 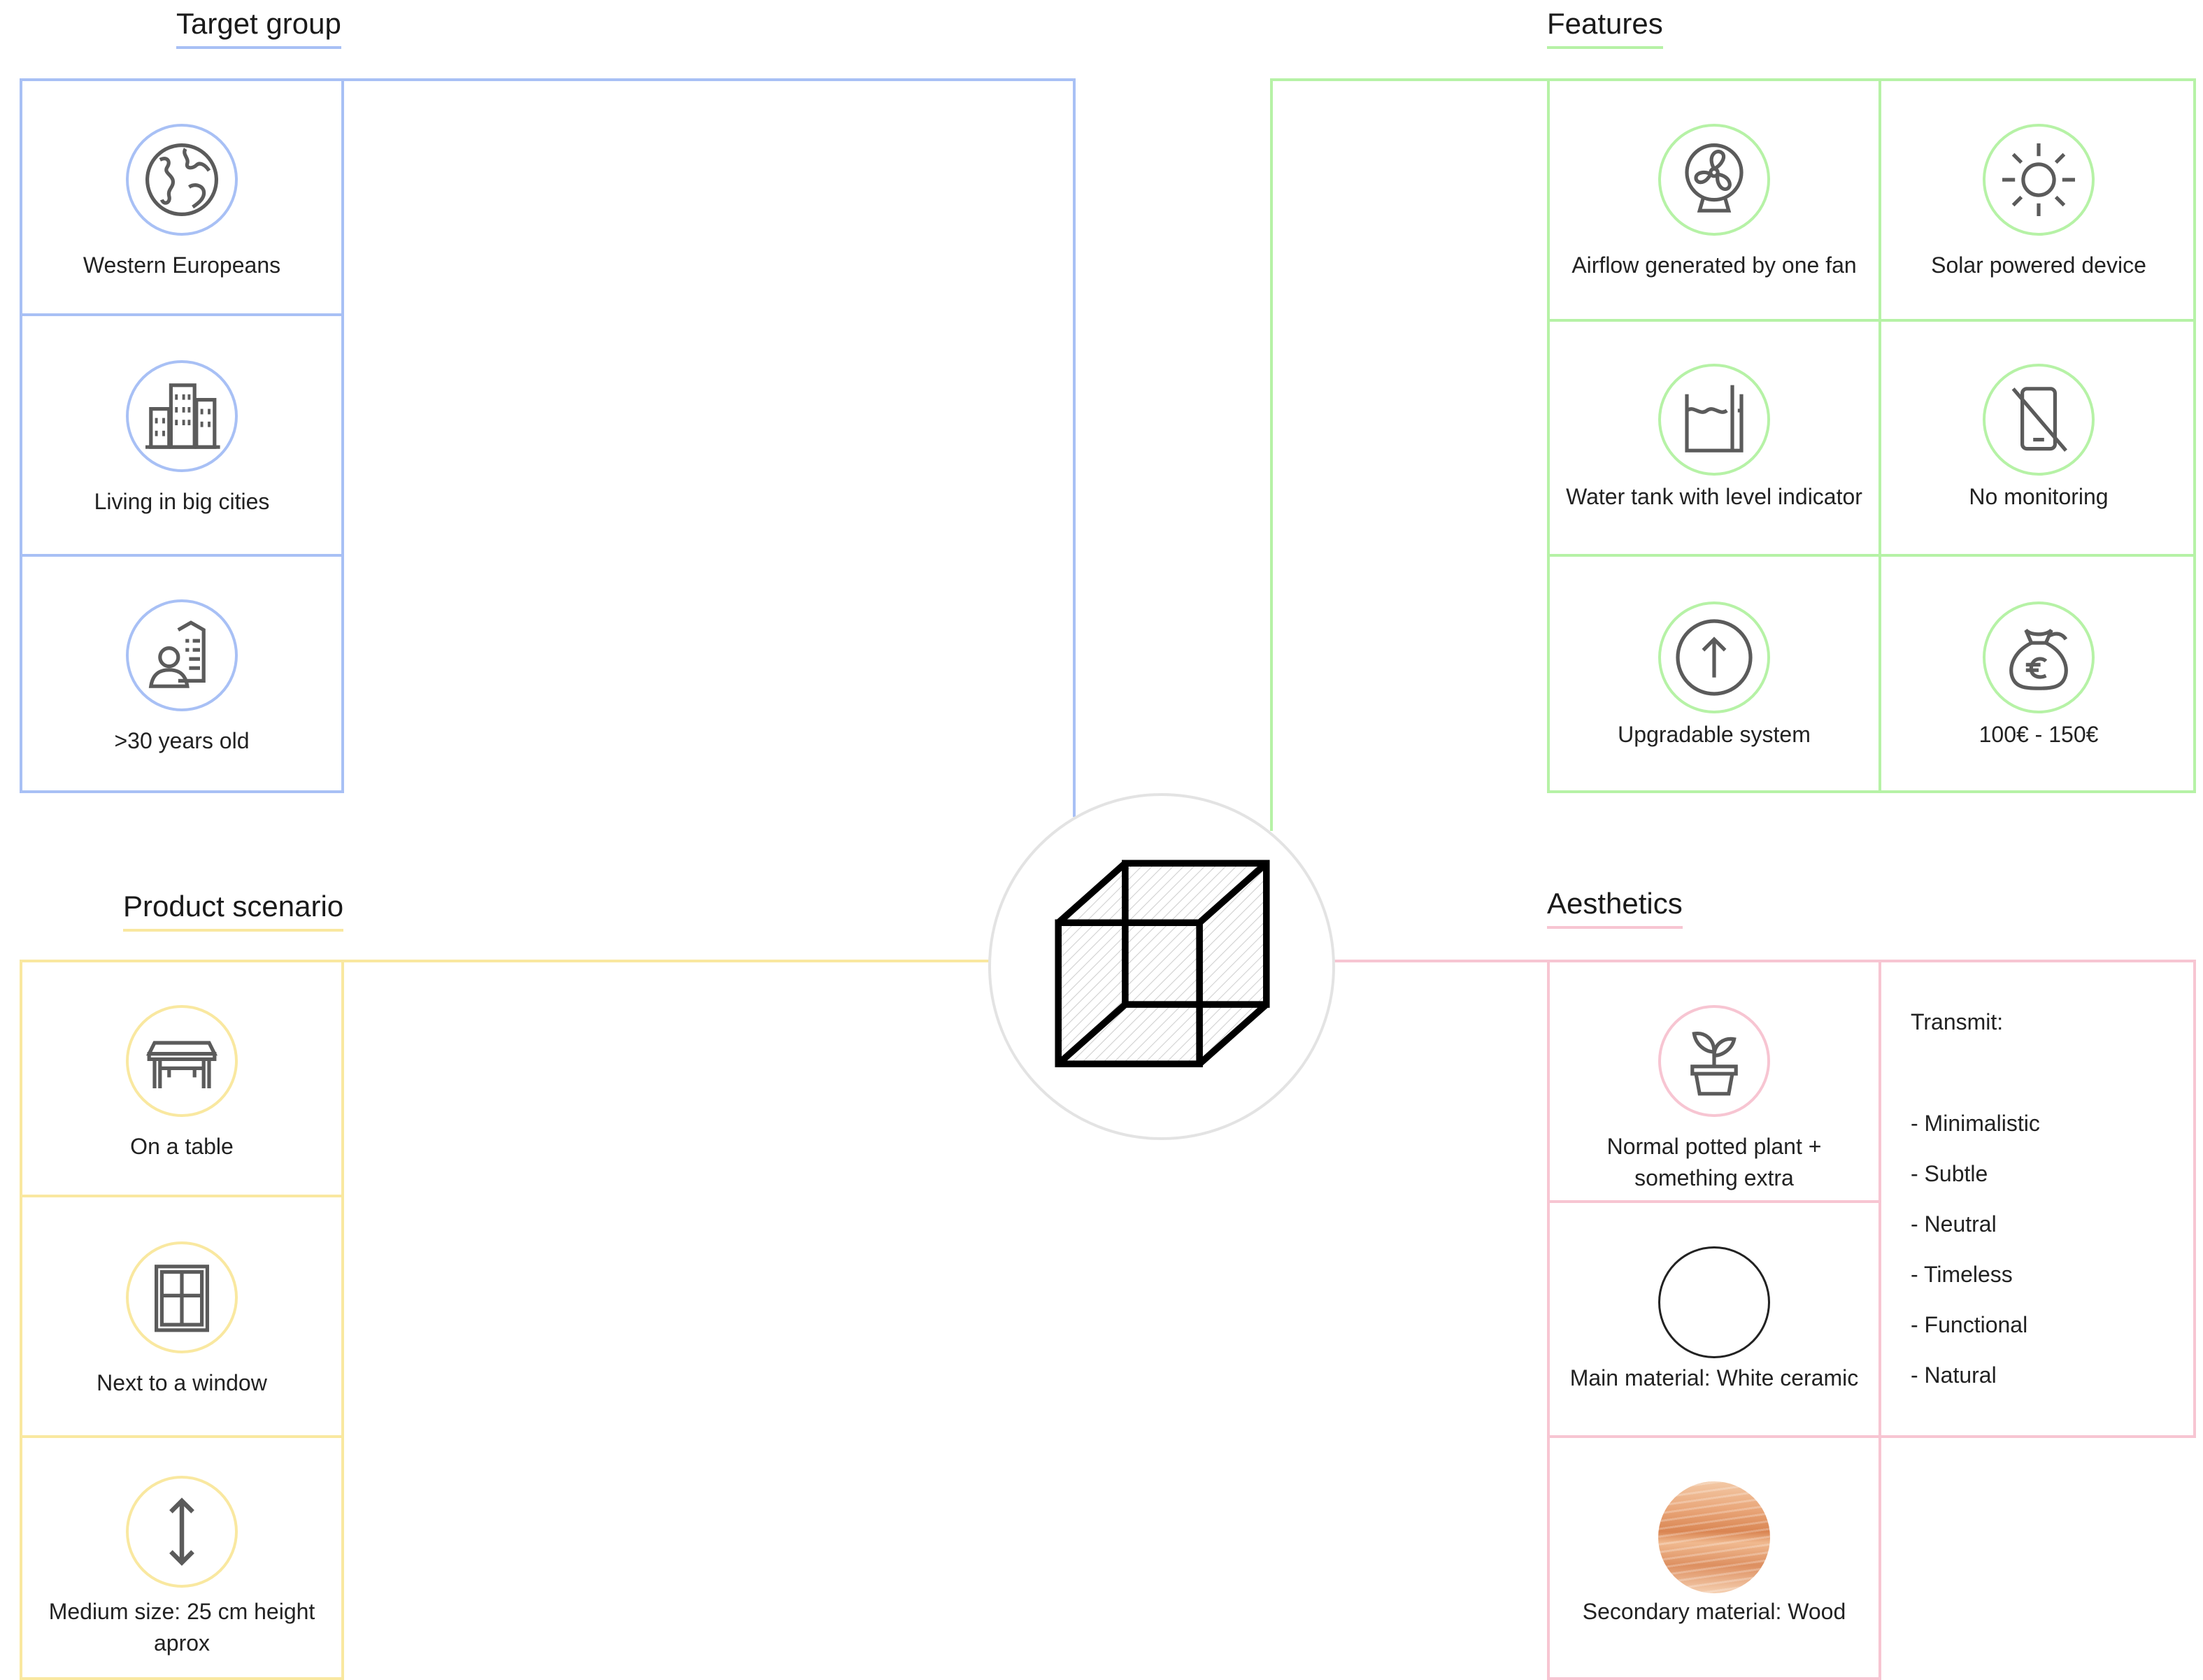 I want to click on wood-swatch, so click(x=1714, y=1537).